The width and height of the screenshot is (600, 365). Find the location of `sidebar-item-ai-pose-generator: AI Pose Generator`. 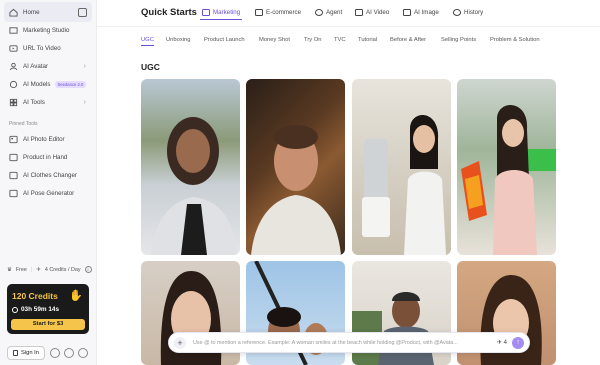

sidebar-item-ai-pose-generator: AI Pose Generator is located at coordinates (48, 193).